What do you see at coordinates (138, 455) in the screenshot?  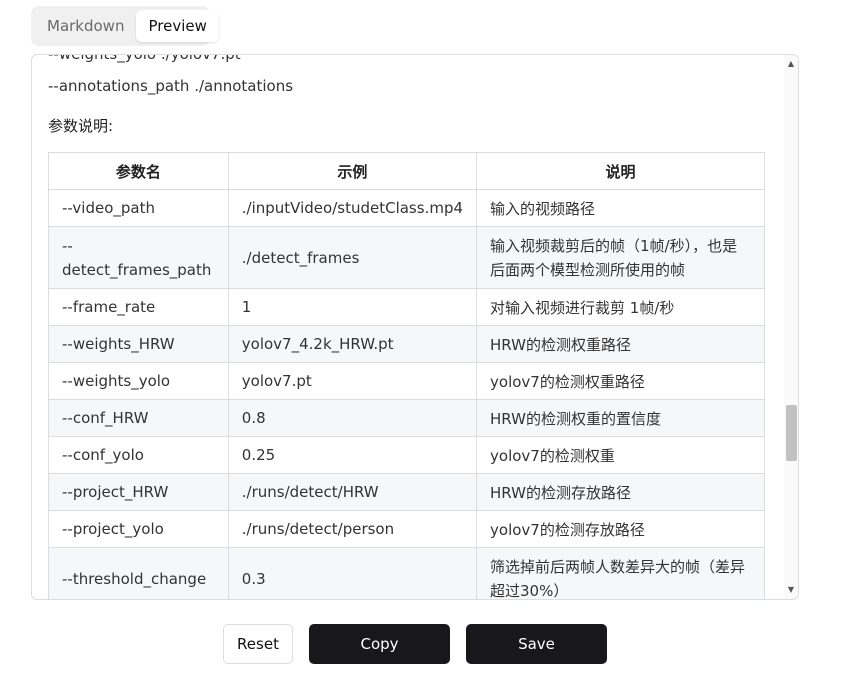 I see `param-name-cell: --conf_yolo` at bounding box center [138, 455].